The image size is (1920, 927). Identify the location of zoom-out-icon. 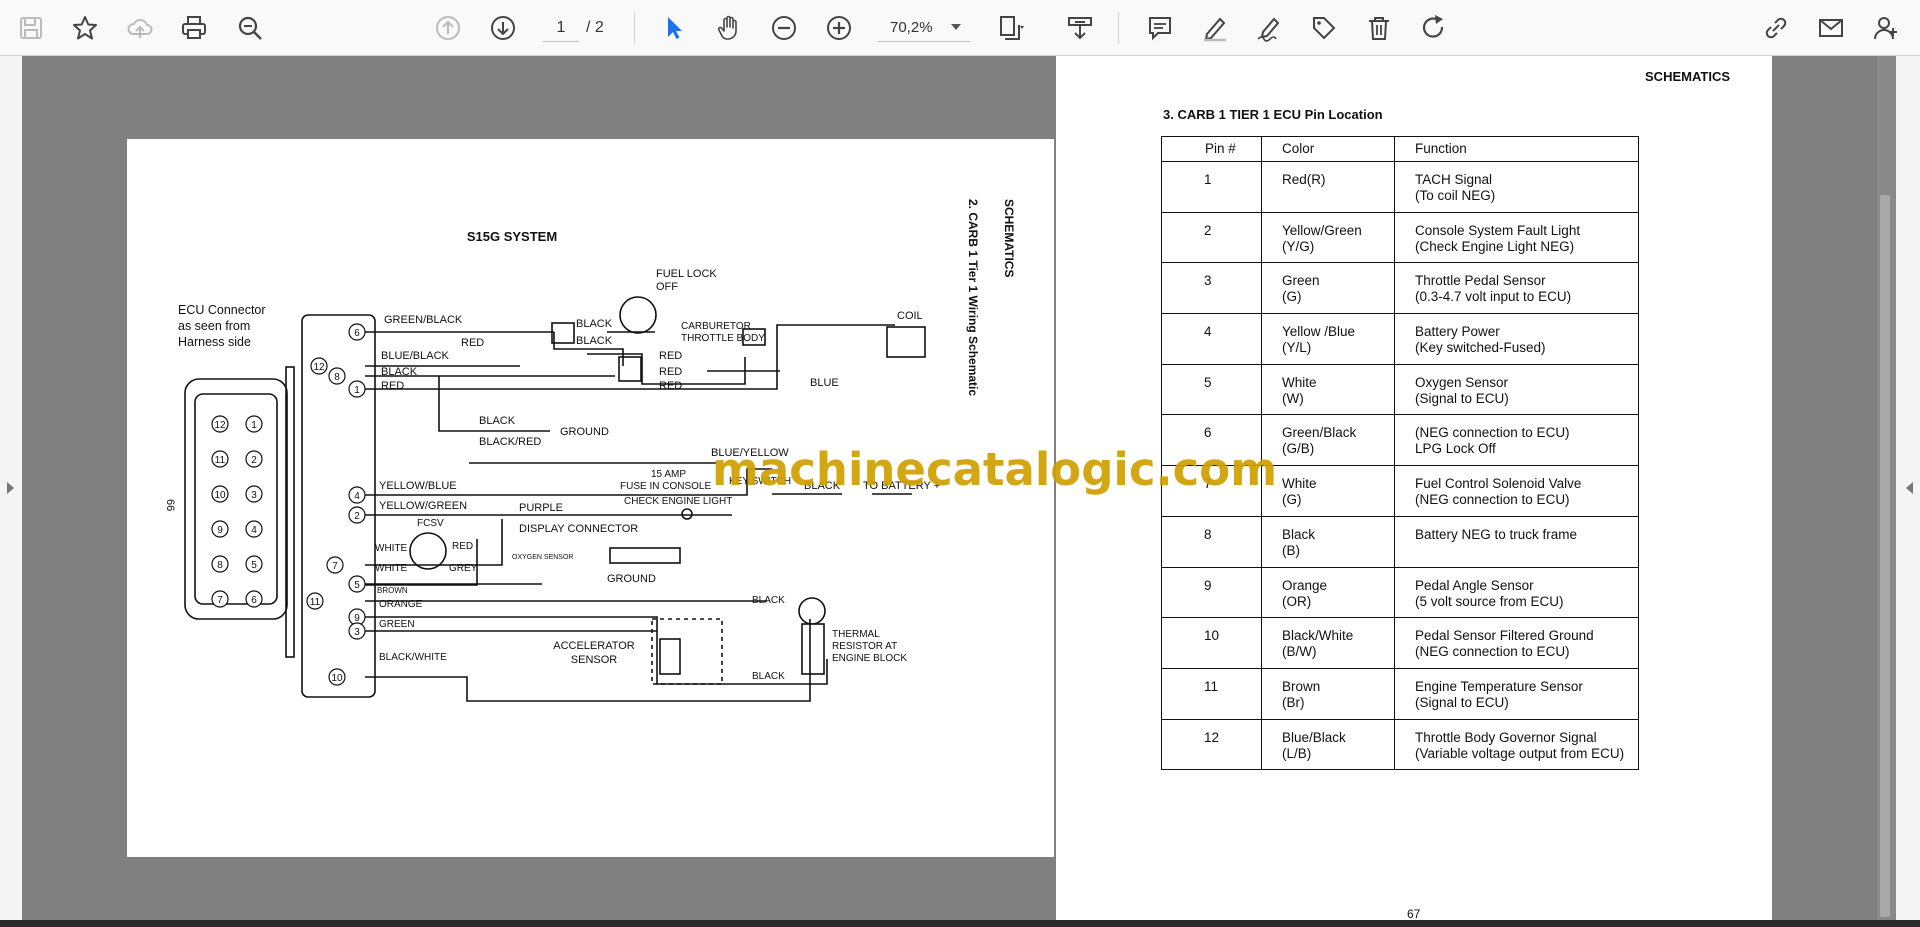
(784, 28).